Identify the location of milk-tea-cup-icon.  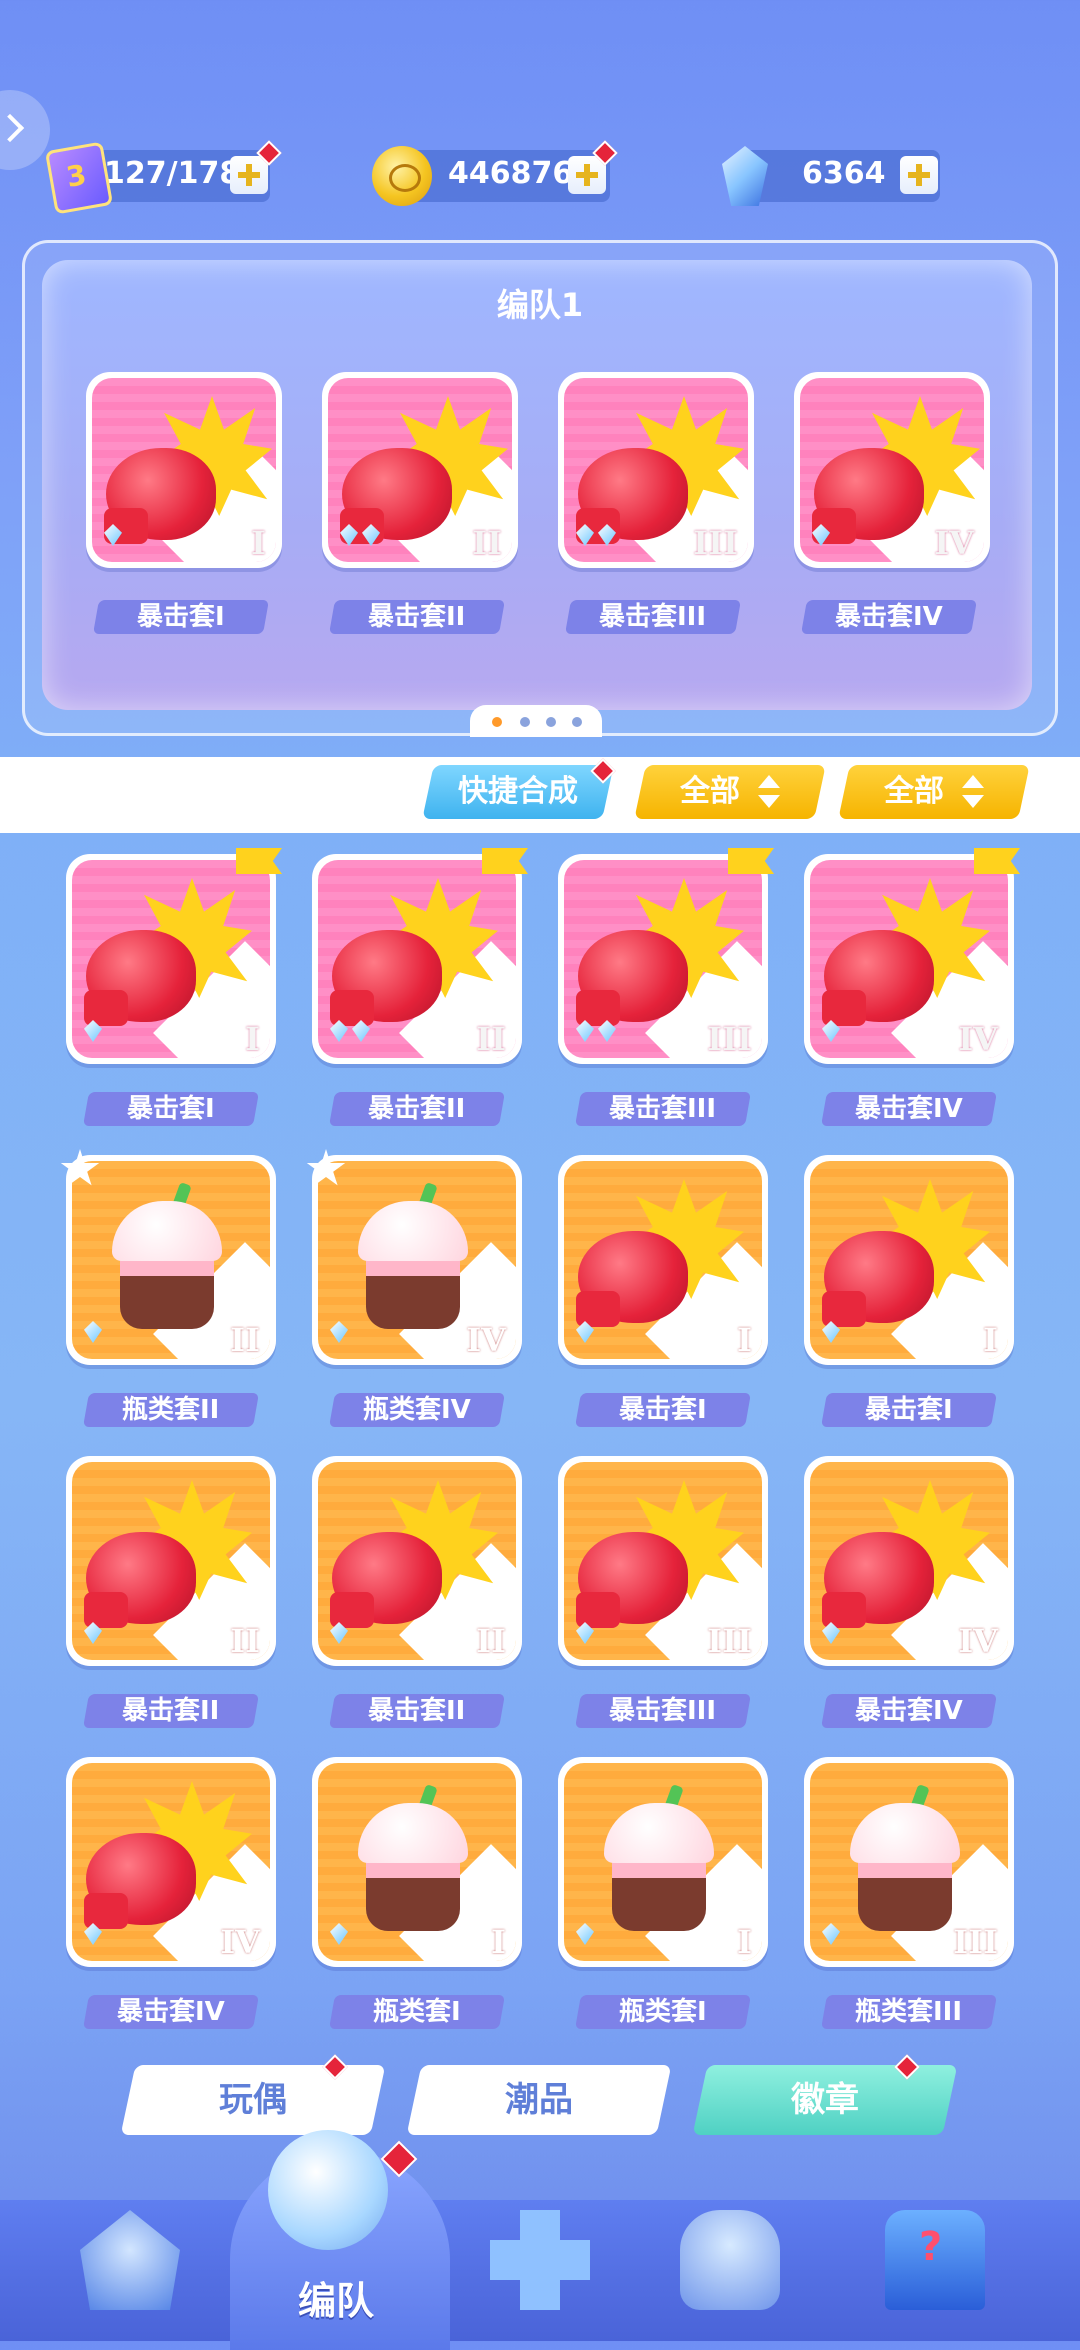
(167, 1256).